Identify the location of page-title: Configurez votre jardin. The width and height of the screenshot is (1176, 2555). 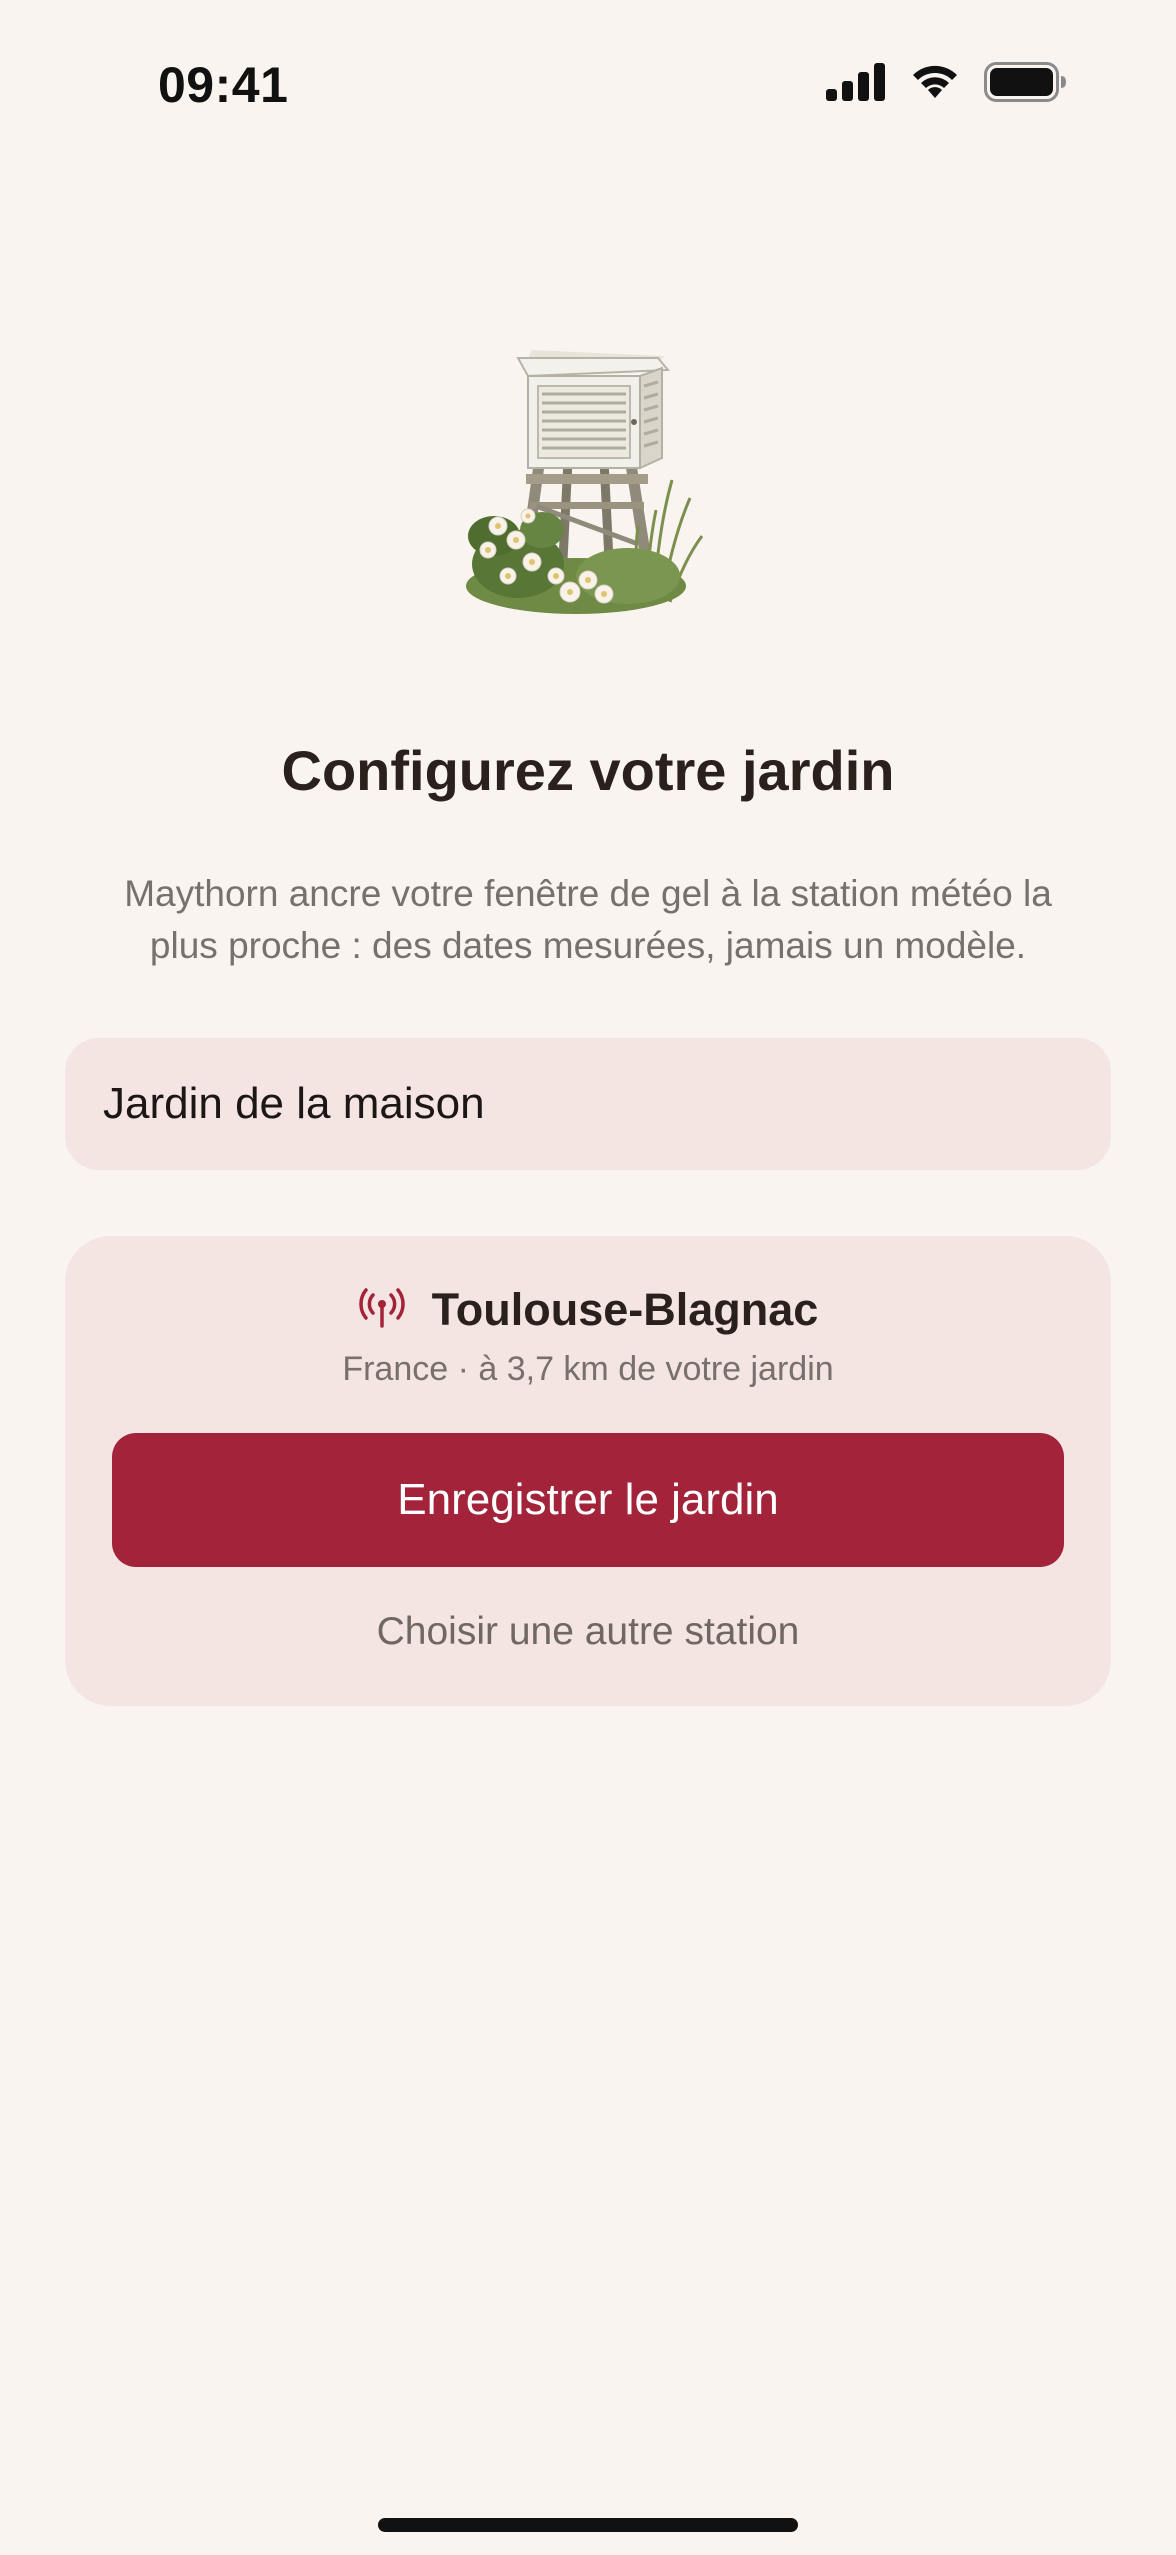
(588, 770).